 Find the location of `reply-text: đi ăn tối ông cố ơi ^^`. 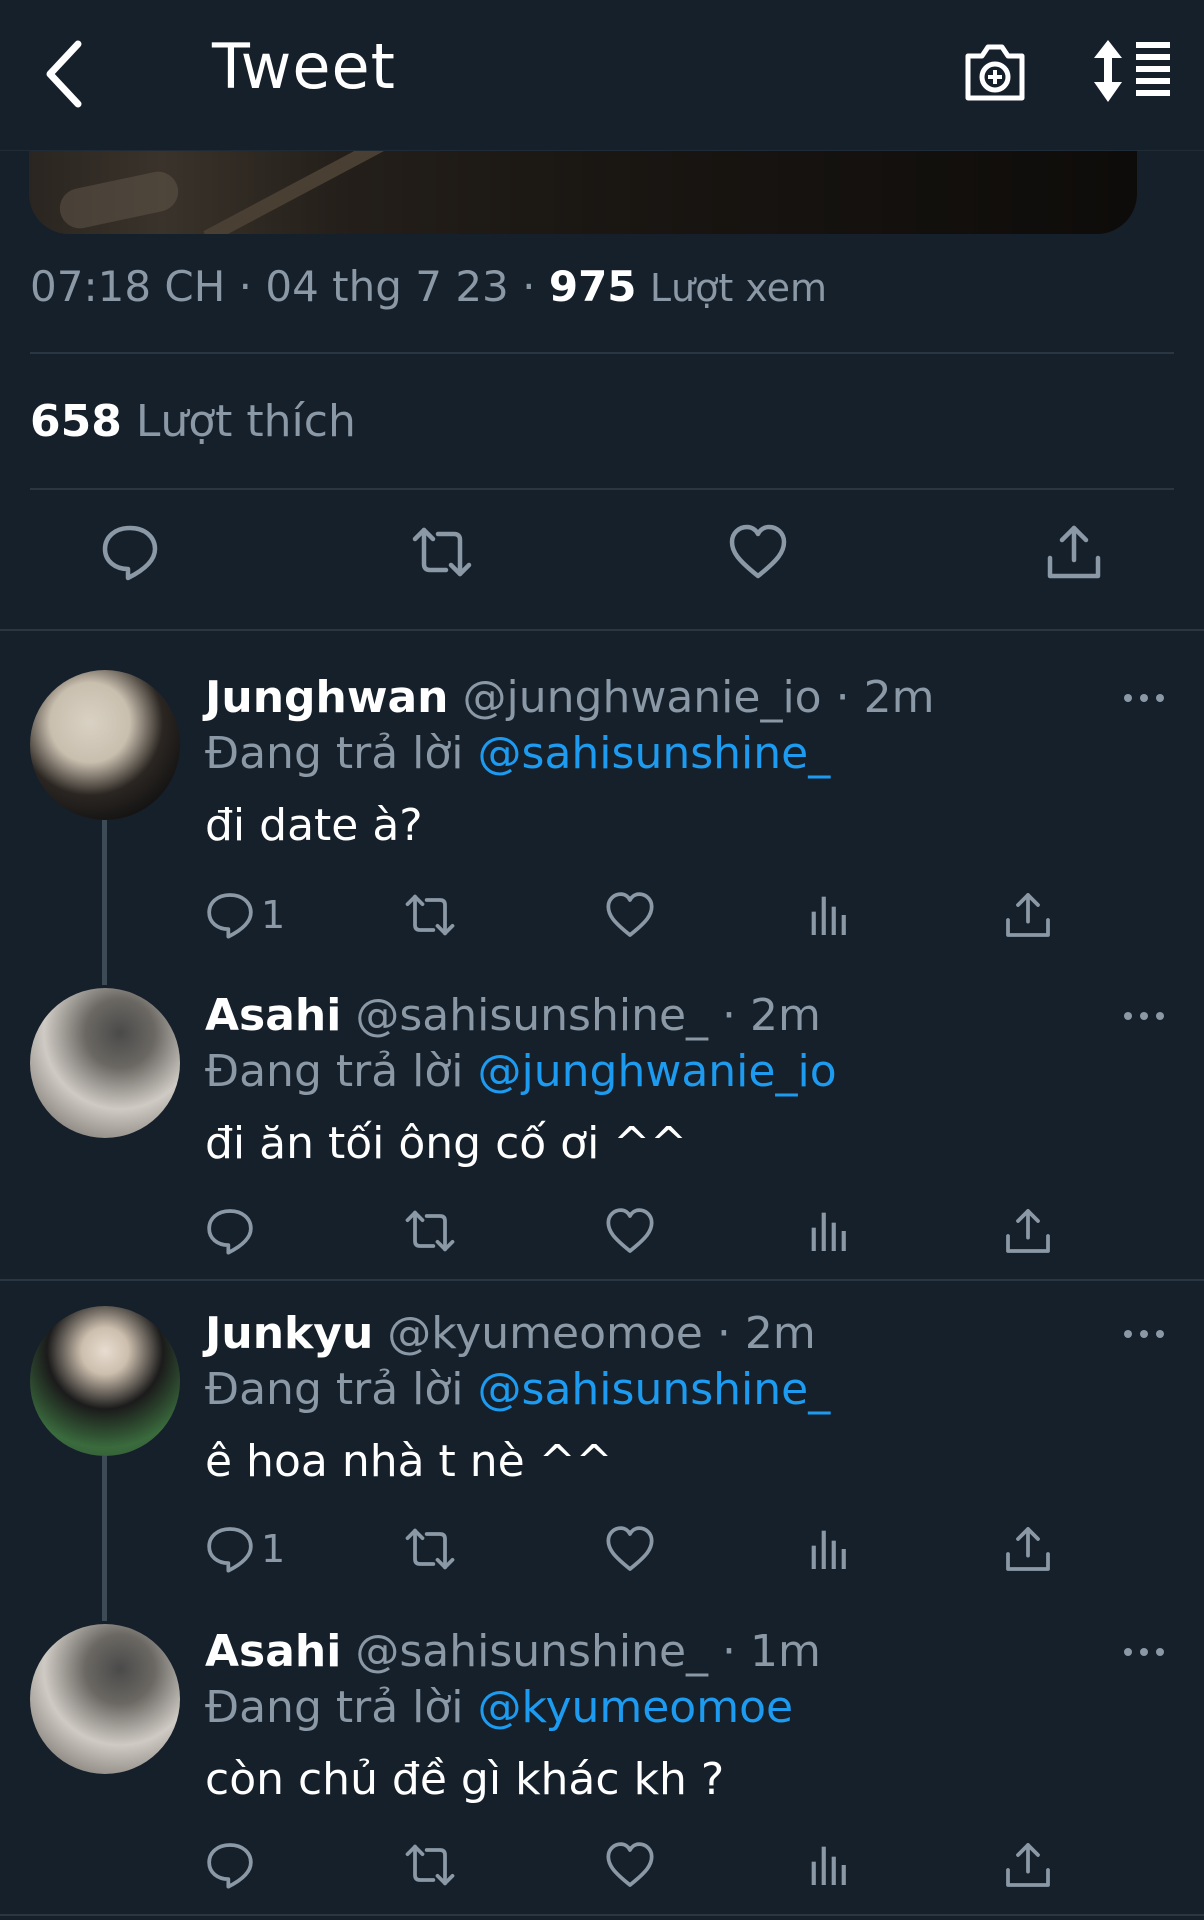

reply-text: đi ăn tối ông cố ơi ^^ is located at coordinates (446, 1143).